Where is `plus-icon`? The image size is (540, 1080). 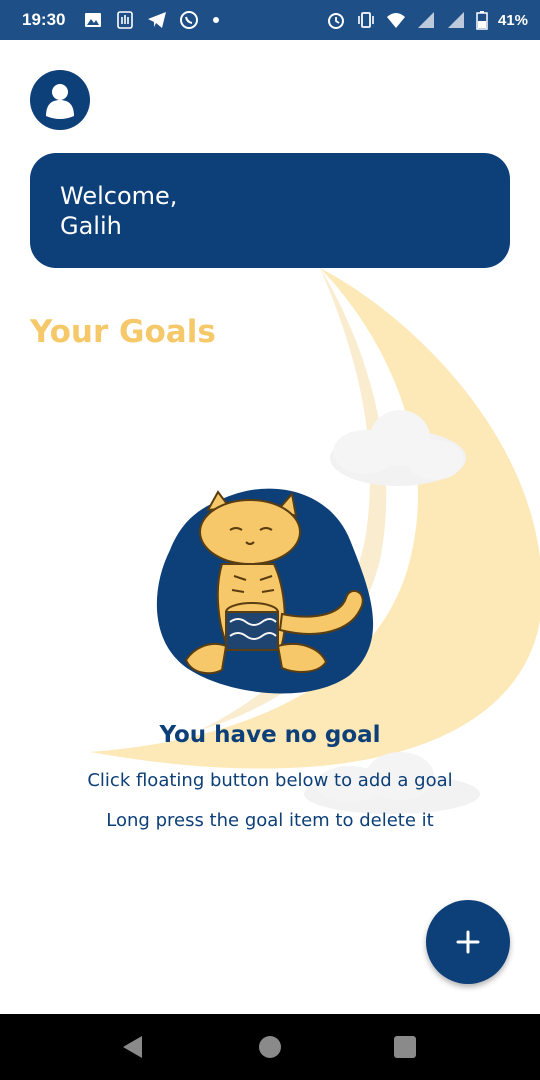 plus-icon is located at coordinates (468, 942).